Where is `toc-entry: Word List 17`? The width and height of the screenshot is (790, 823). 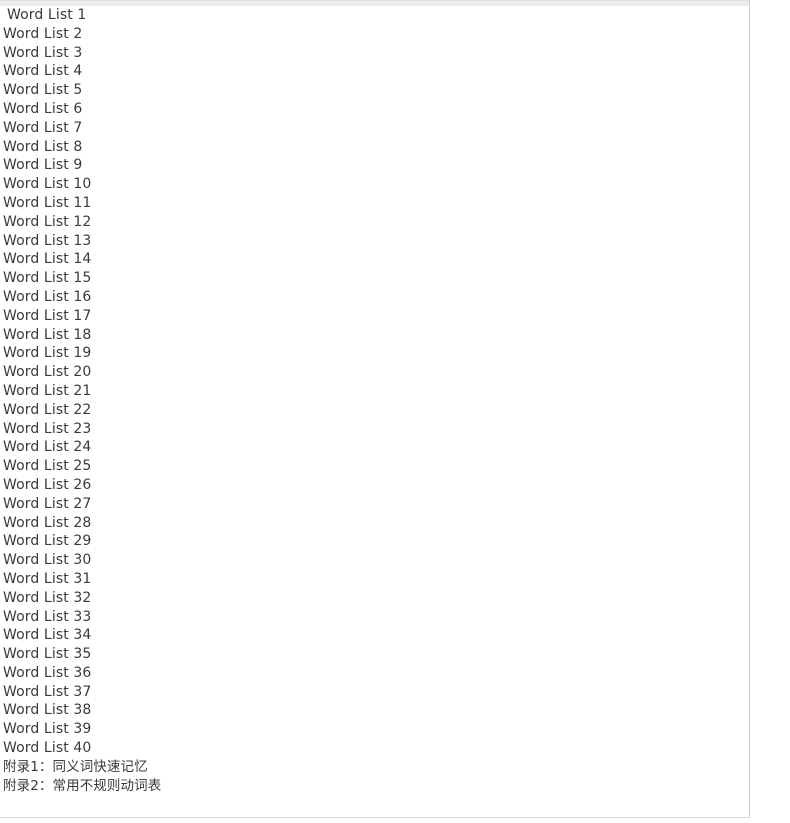 toc-entry: Word List 17 is located at coordinates (374, 316).